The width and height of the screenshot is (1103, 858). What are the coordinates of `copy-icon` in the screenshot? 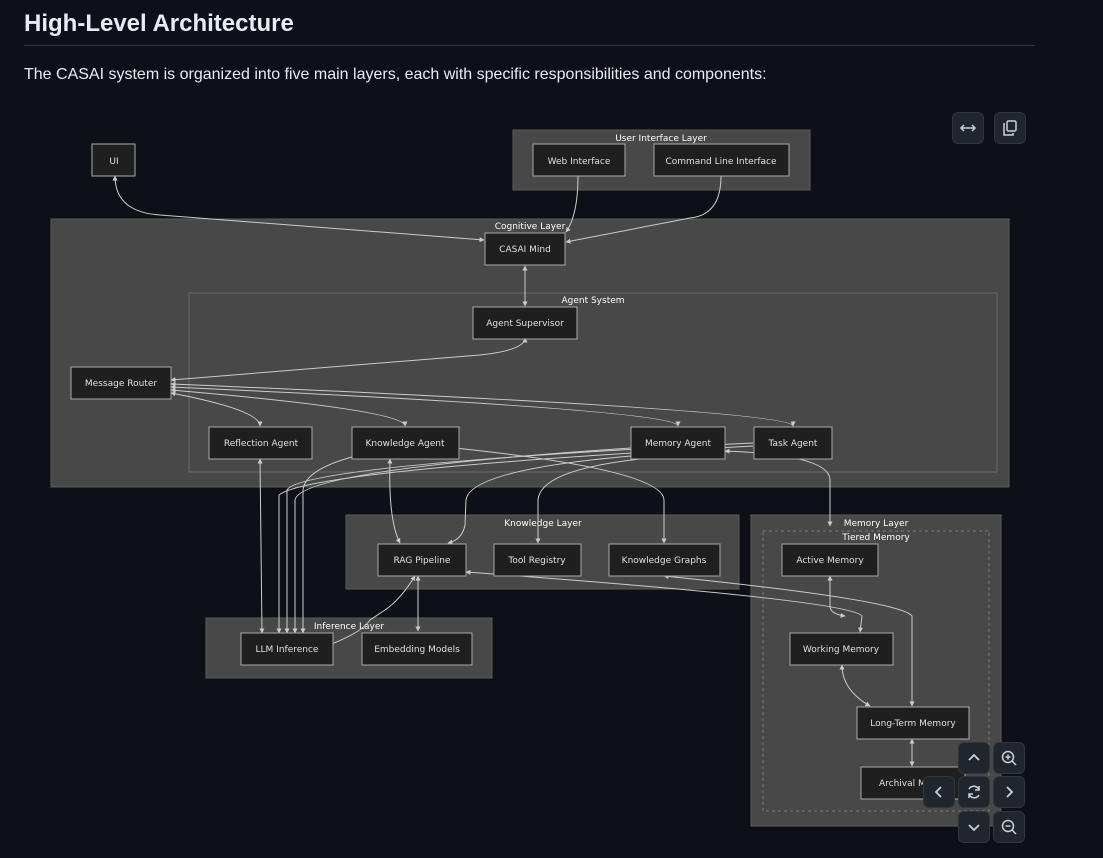 It's located at (1010, 128).